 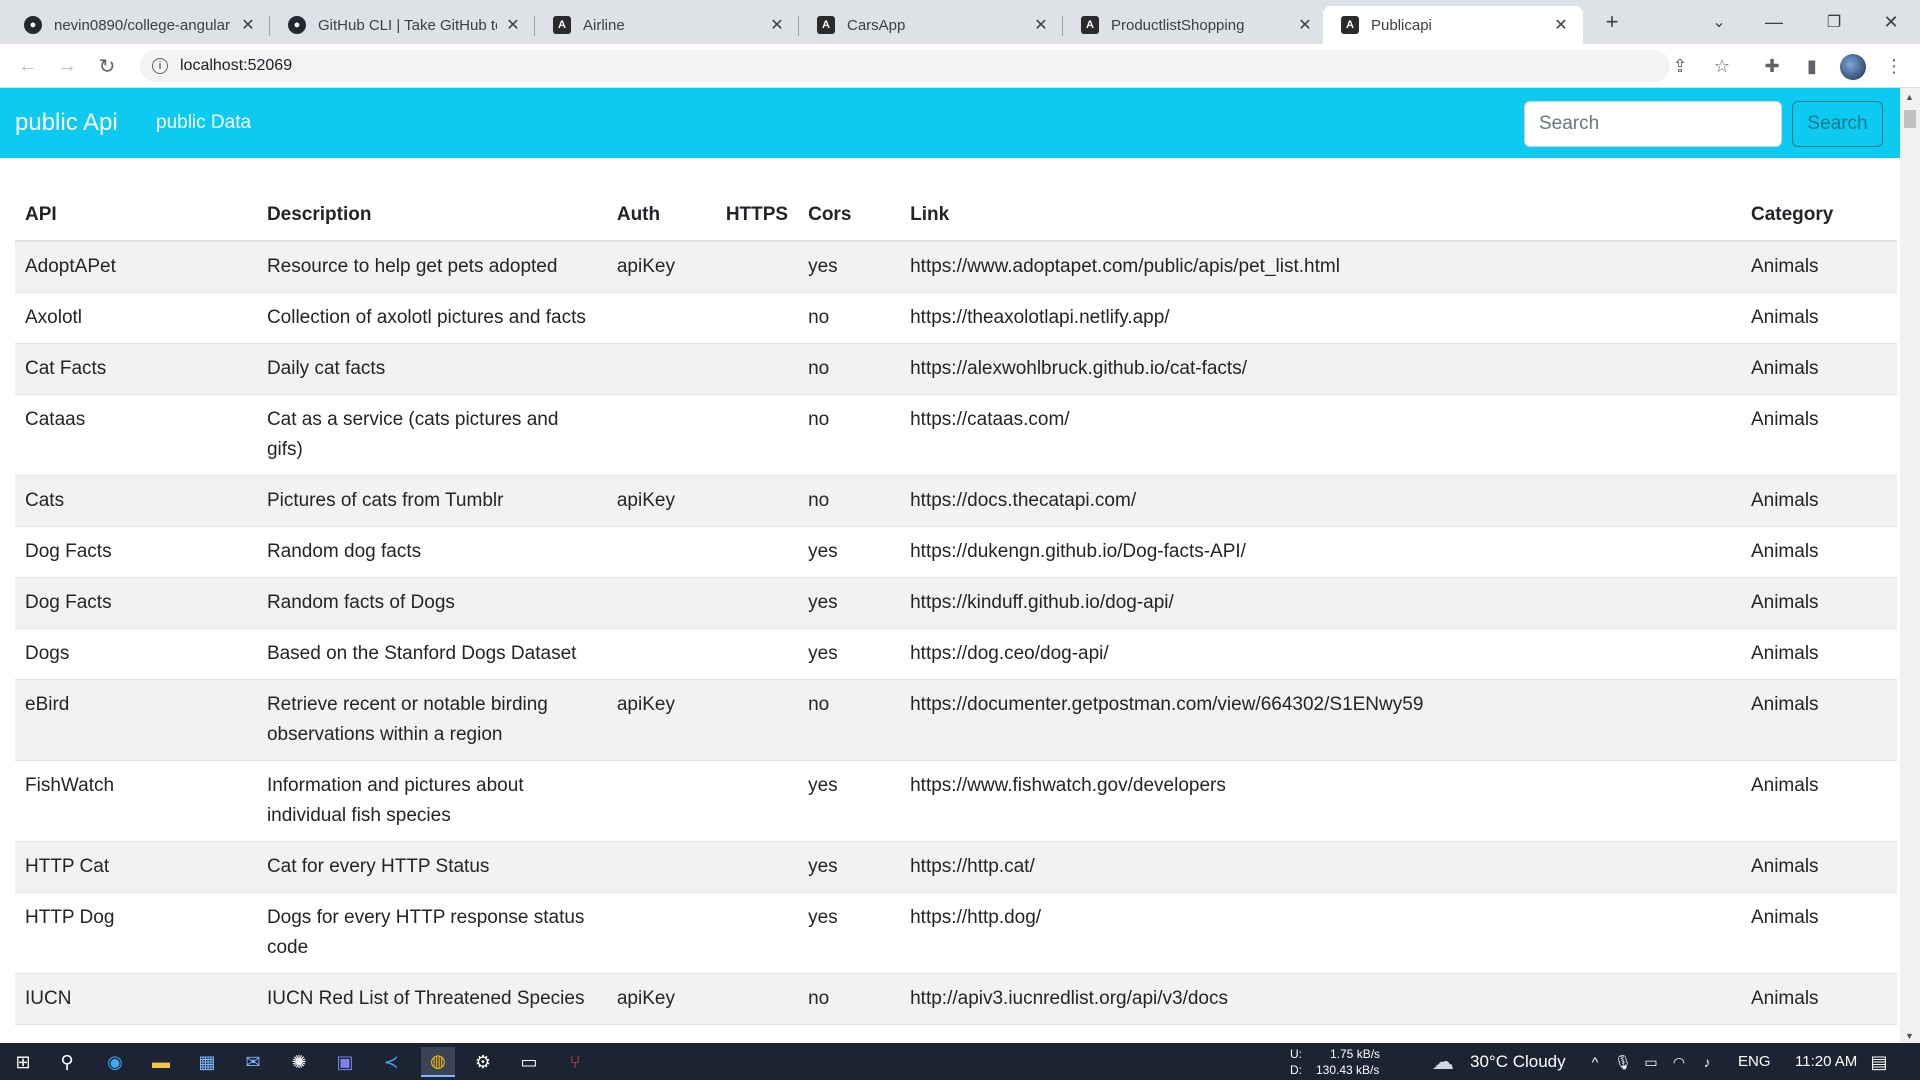 I want to click on cell-link: https://kinduff.github.io/dog-api/, so click(x=1320, y=603).